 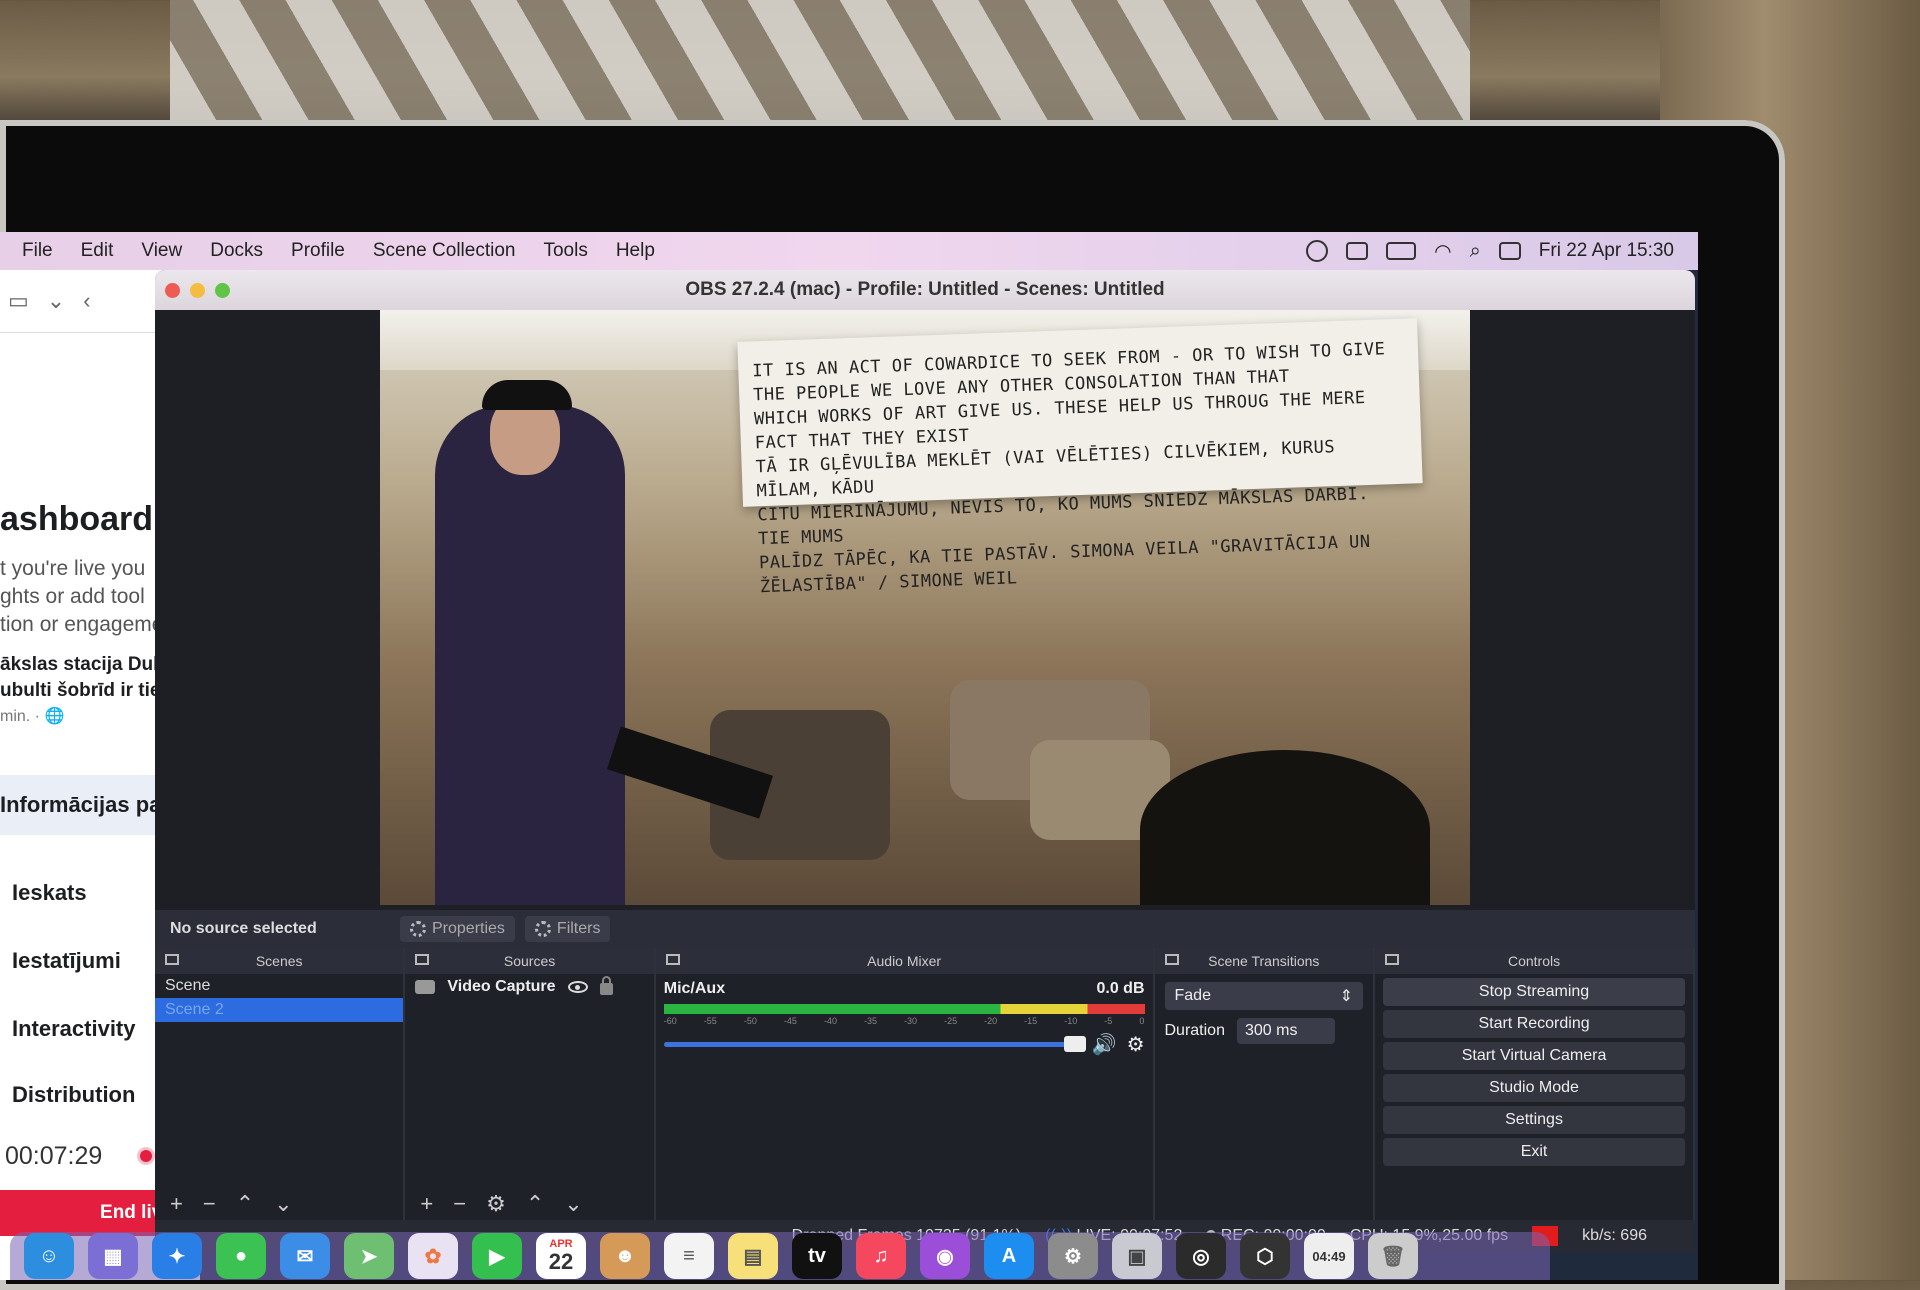 I want to click on add-scene-button: +, so click(x=176, y=1204).